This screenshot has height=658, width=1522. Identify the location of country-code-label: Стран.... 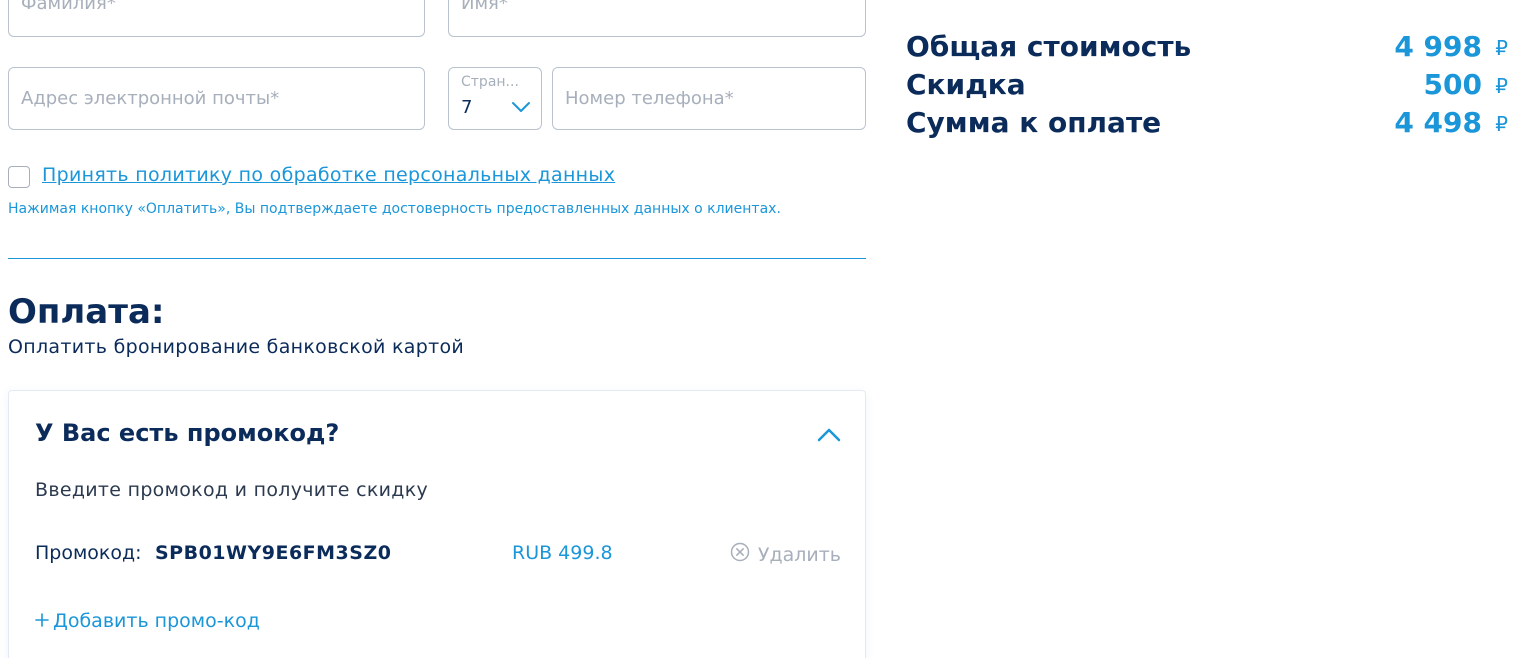
(490, 82).